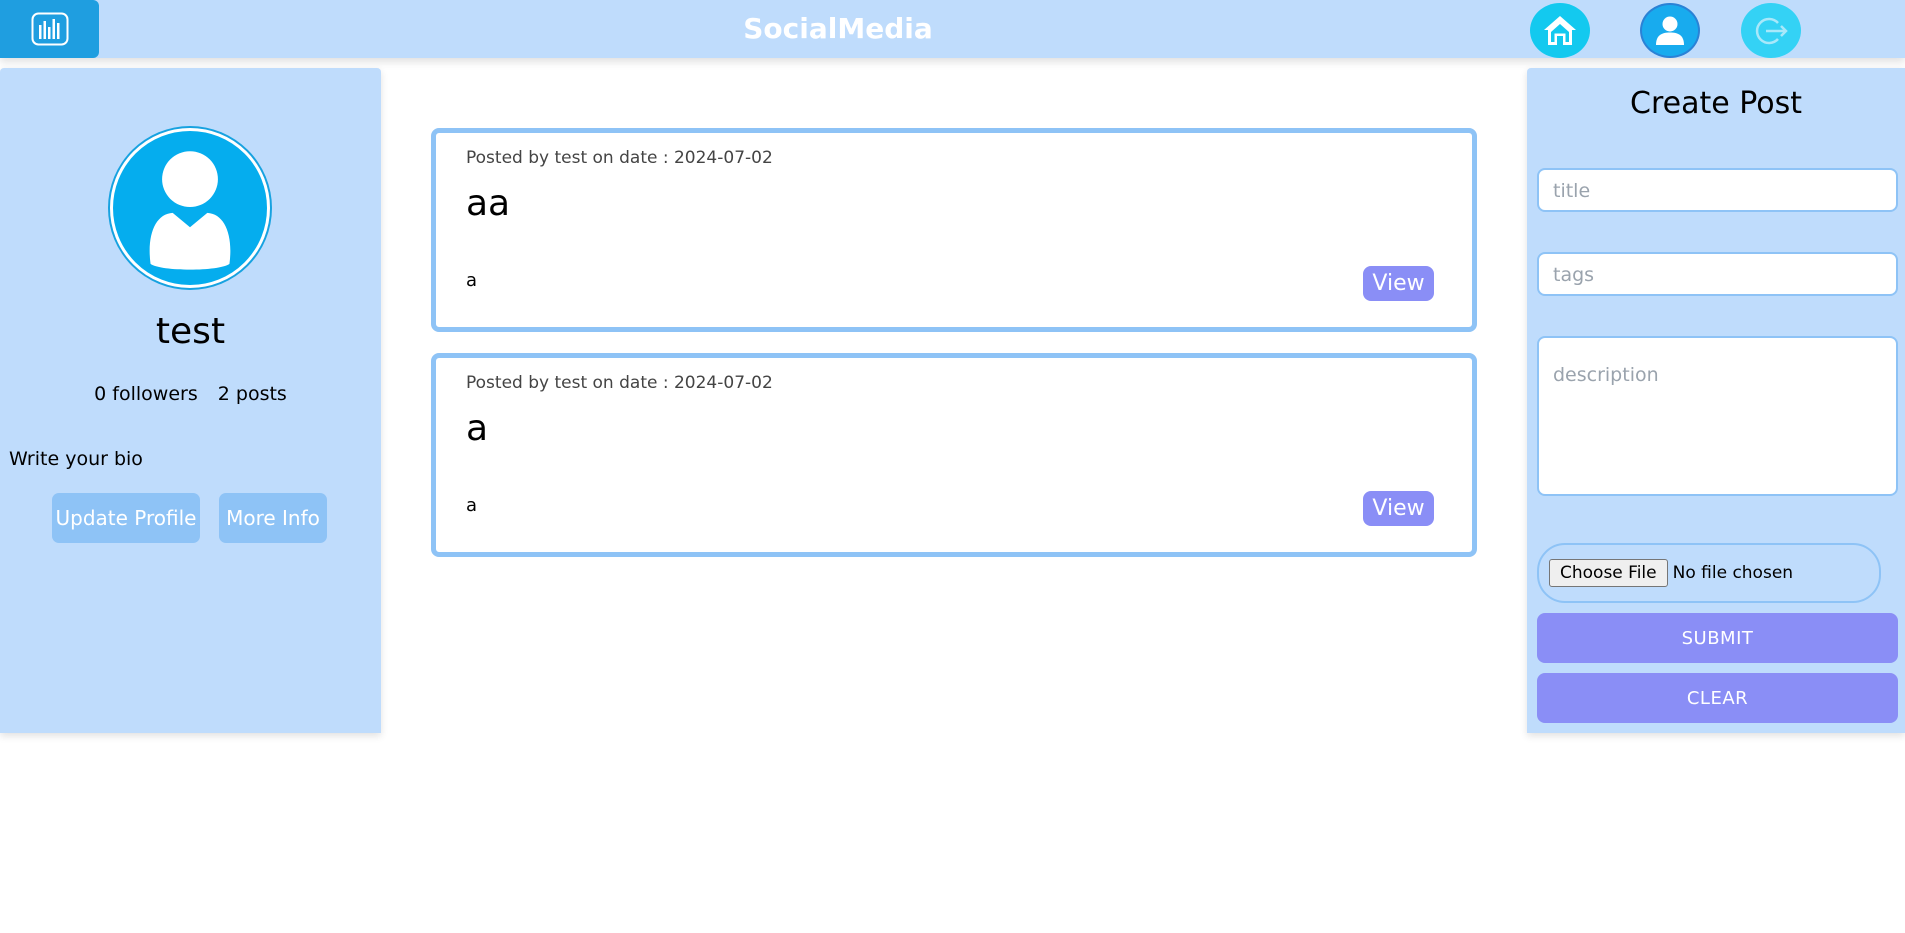 The width and height of the screenshot is (1905, 933). I want to click on profile-bio: Write your bio, so click(76, 459).